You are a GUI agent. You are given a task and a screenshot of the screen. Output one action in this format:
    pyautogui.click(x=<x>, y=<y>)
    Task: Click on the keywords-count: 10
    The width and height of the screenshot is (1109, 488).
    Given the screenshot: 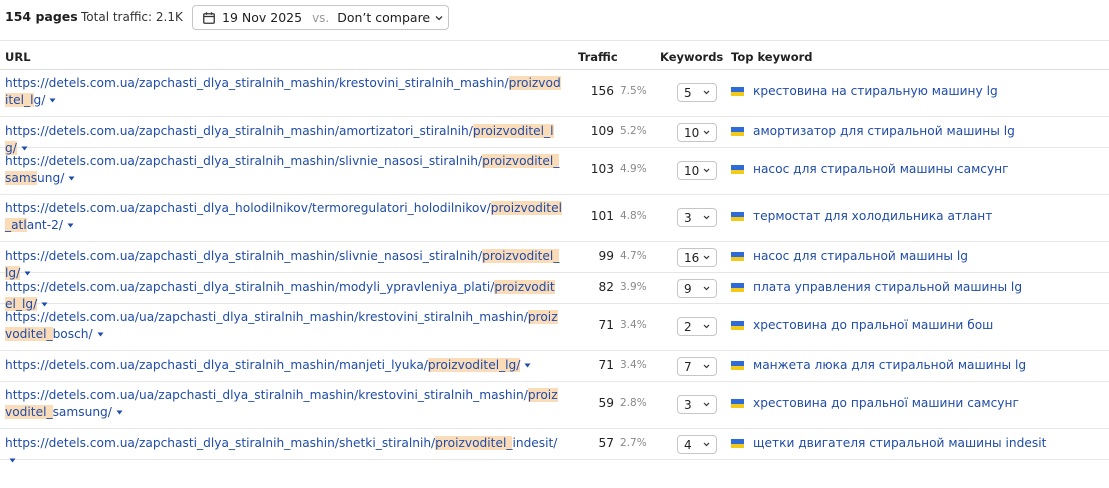 What is the action you would take?
    pyautogui.click(x=692, y=170)
    